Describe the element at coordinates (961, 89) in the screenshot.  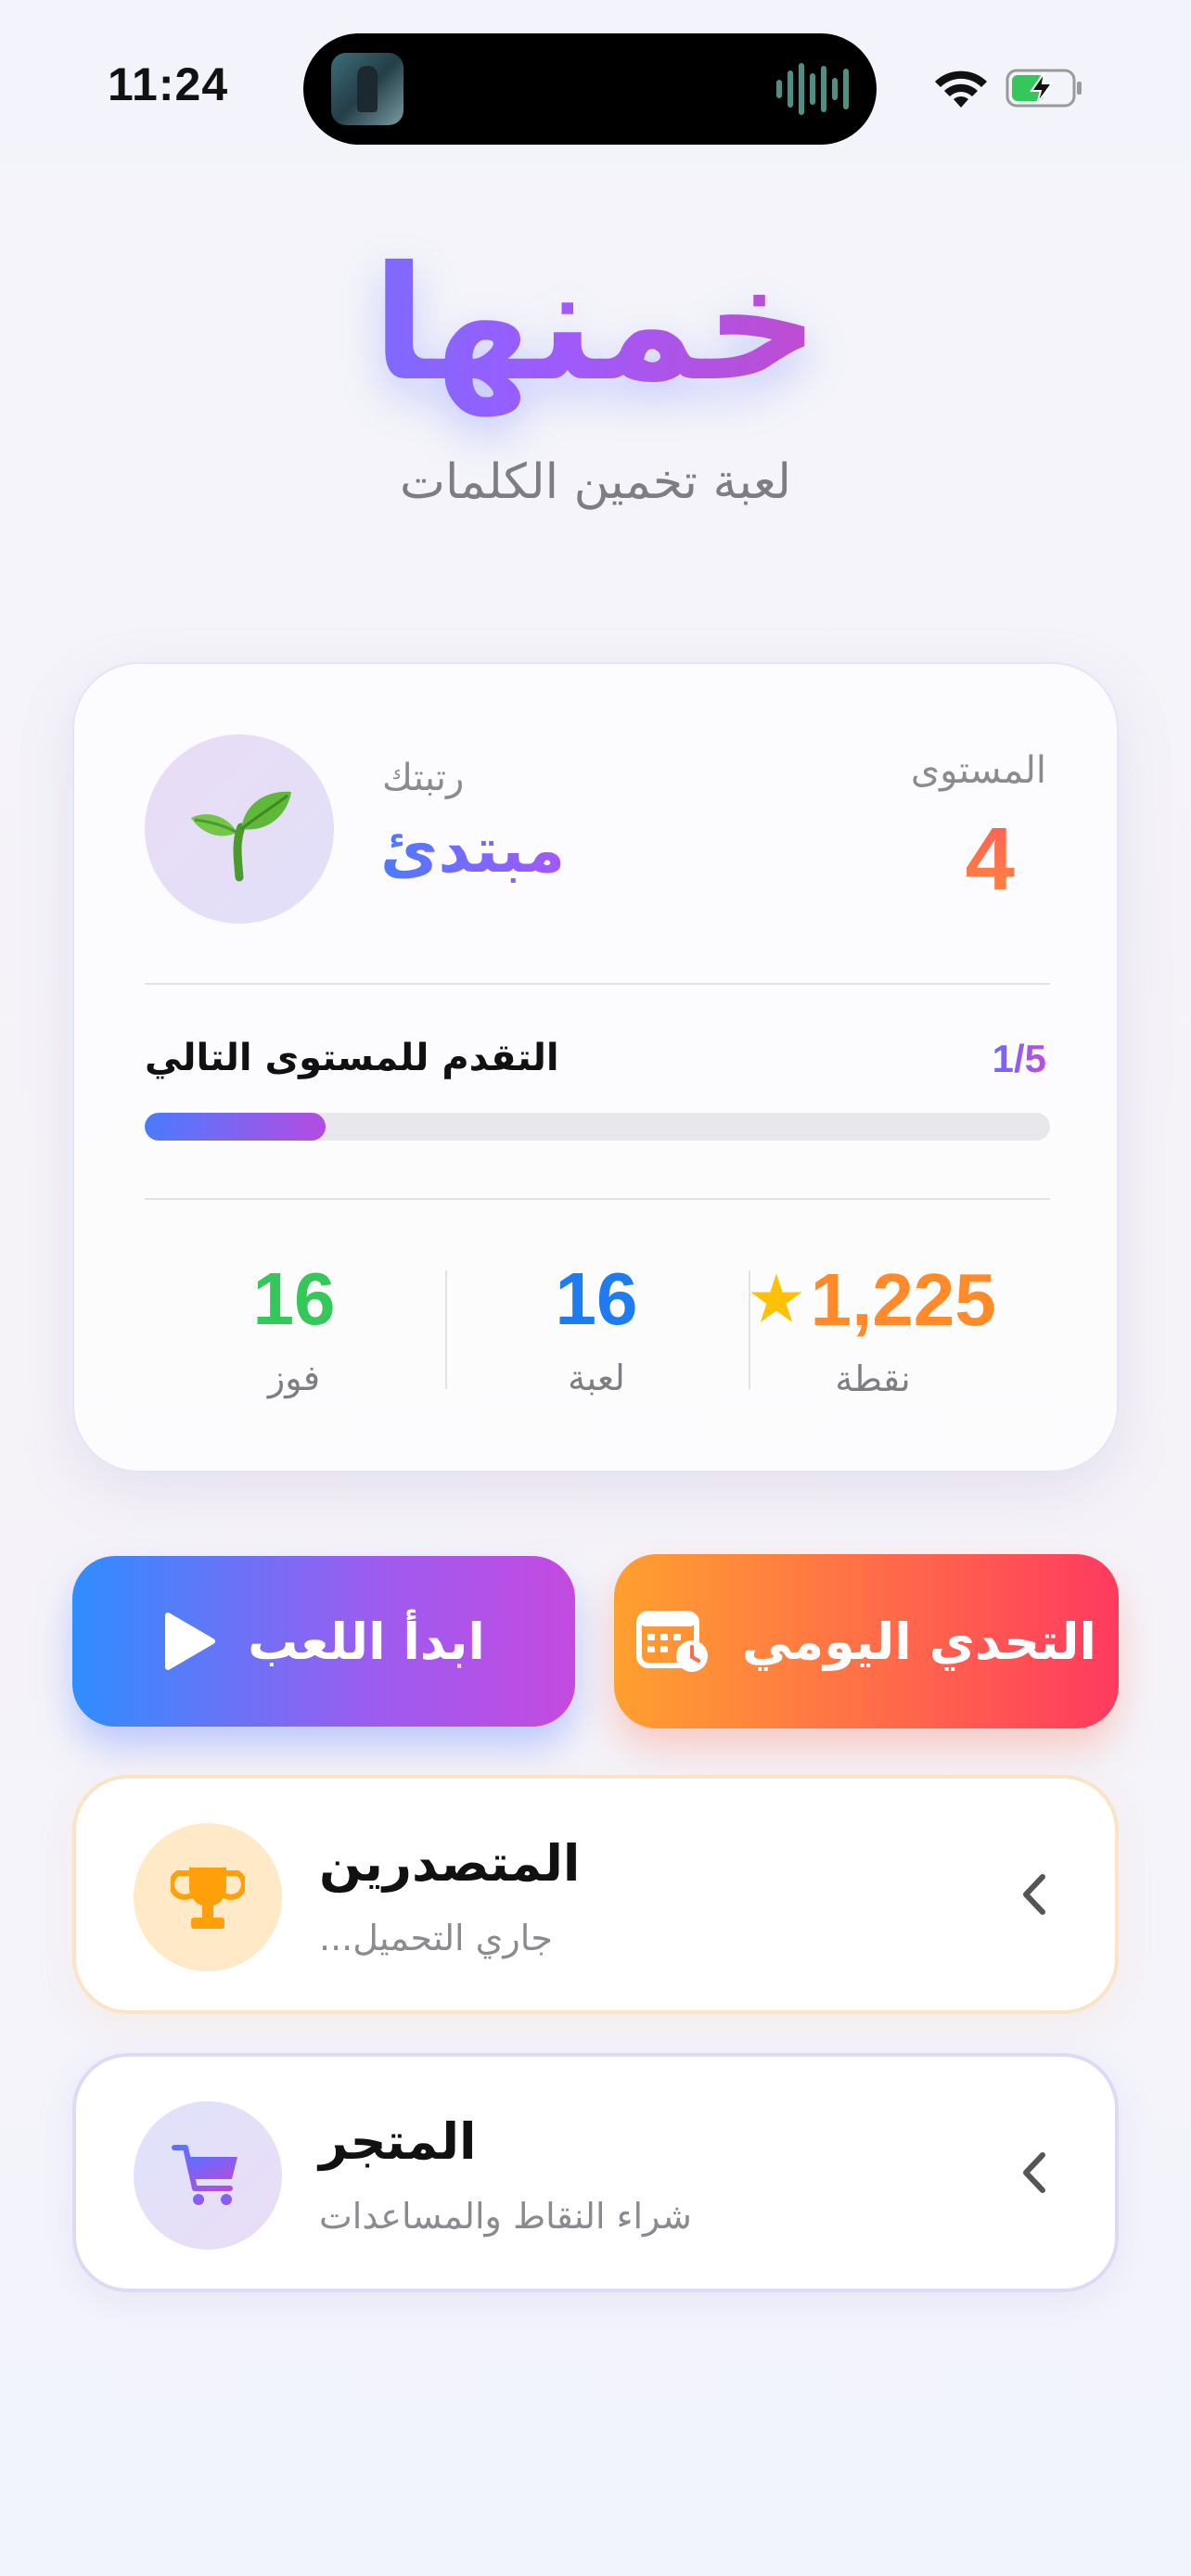
I see `wifi-icon` at that location.